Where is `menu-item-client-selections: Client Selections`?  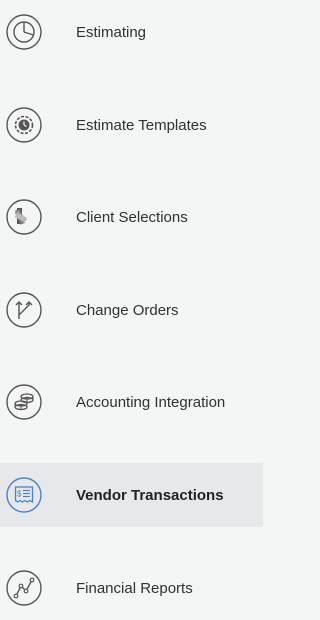
menu-item-client-selections: Client Selections is located at coordinates (131, 217).